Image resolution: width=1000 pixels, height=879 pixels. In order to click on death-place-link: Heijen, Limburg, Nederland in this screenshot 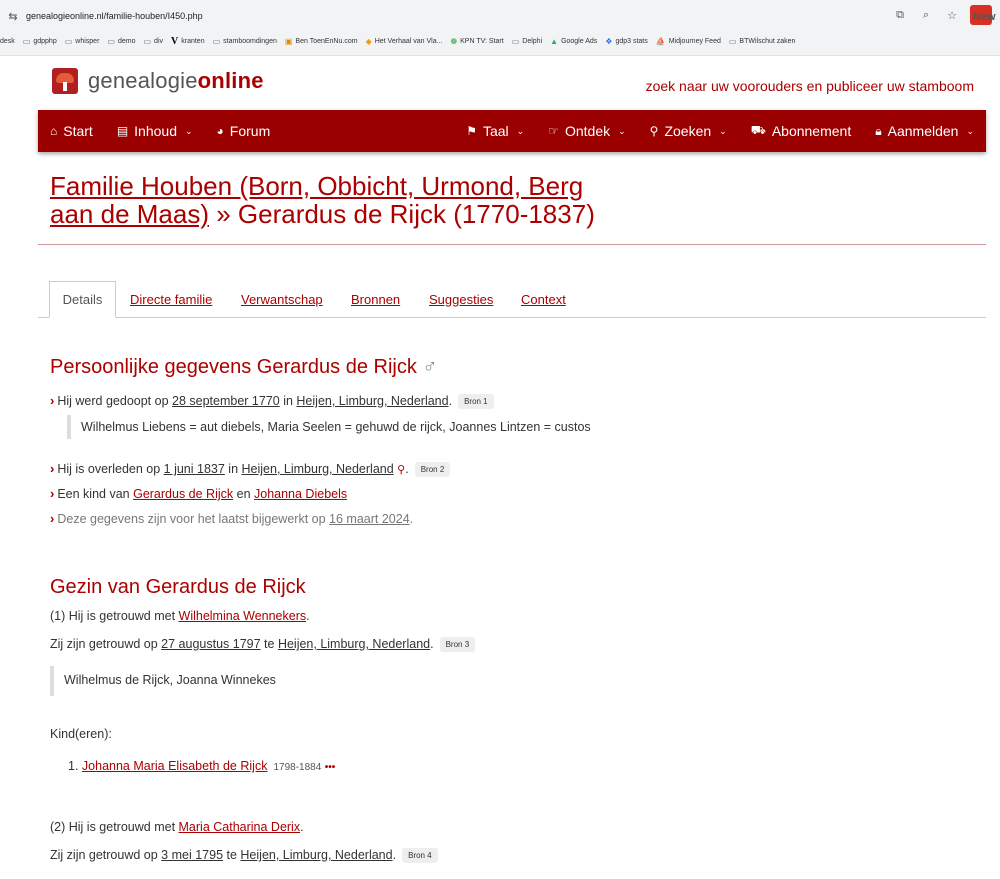, I will do `click(318, 469)`.